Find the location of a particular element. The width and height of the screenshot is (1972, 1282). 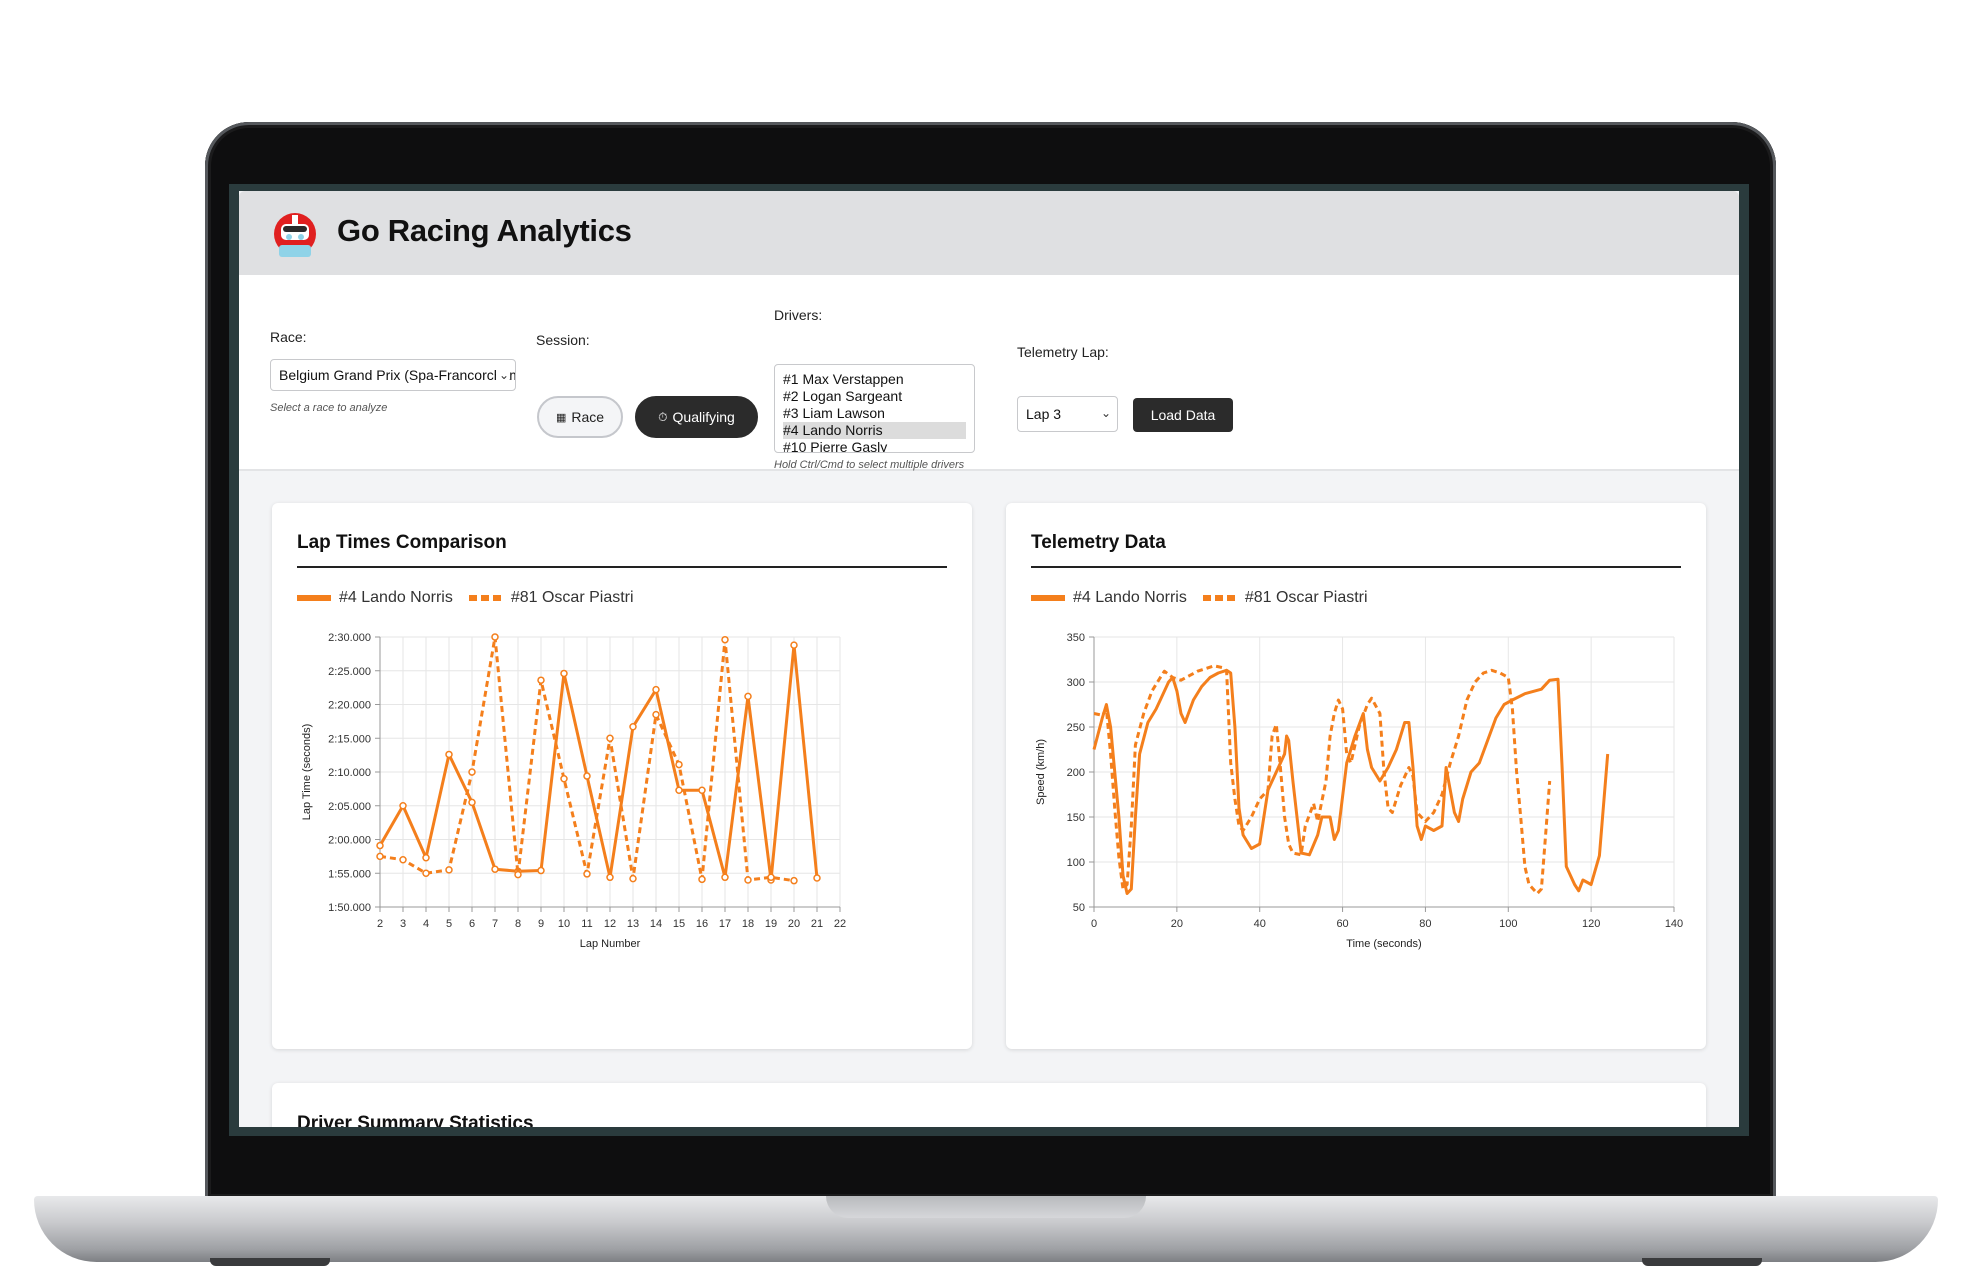

x-tick-label: 100 is located at coordinates (1508, 924).